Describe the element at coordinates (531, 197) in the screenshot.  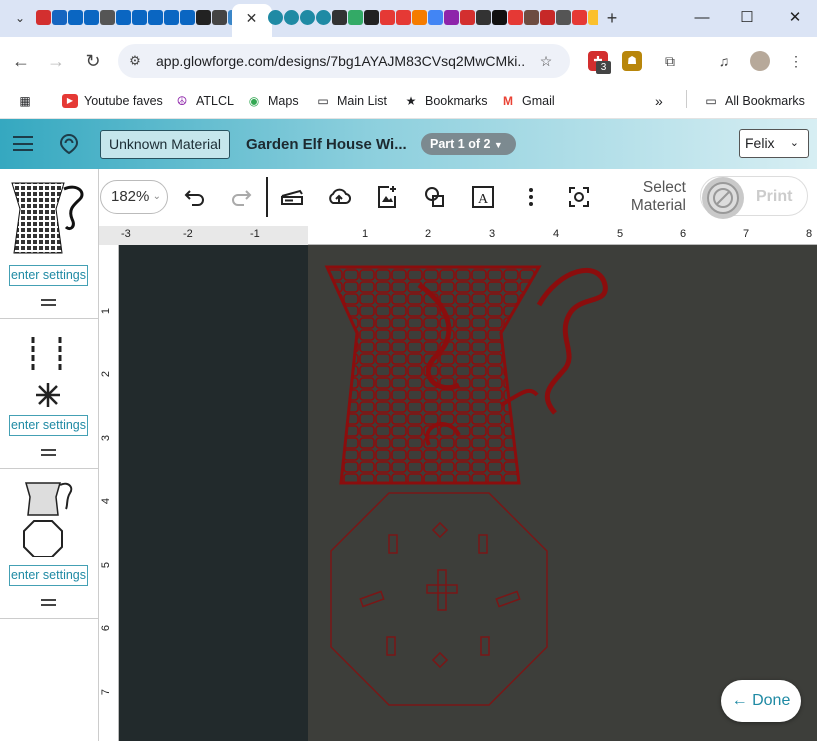
I see `more-options-icon` at that location.